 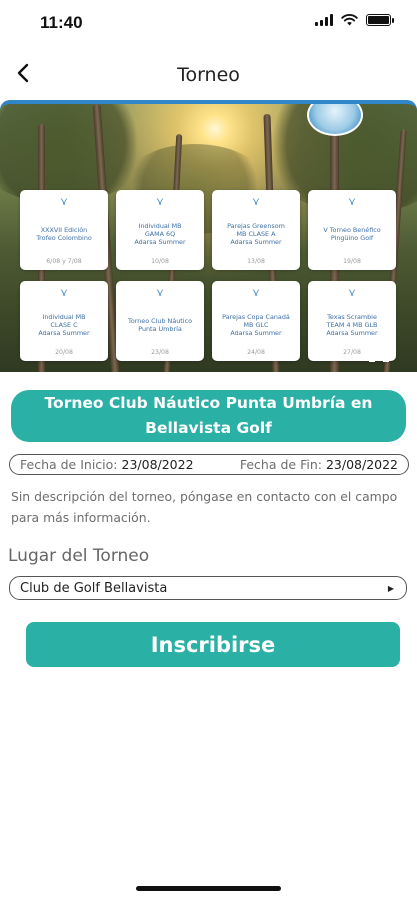 I want to click on tournament-card: ⋎ Torneo Club Náutico Punta Umbría 23/08, so click(x=160, y=321).